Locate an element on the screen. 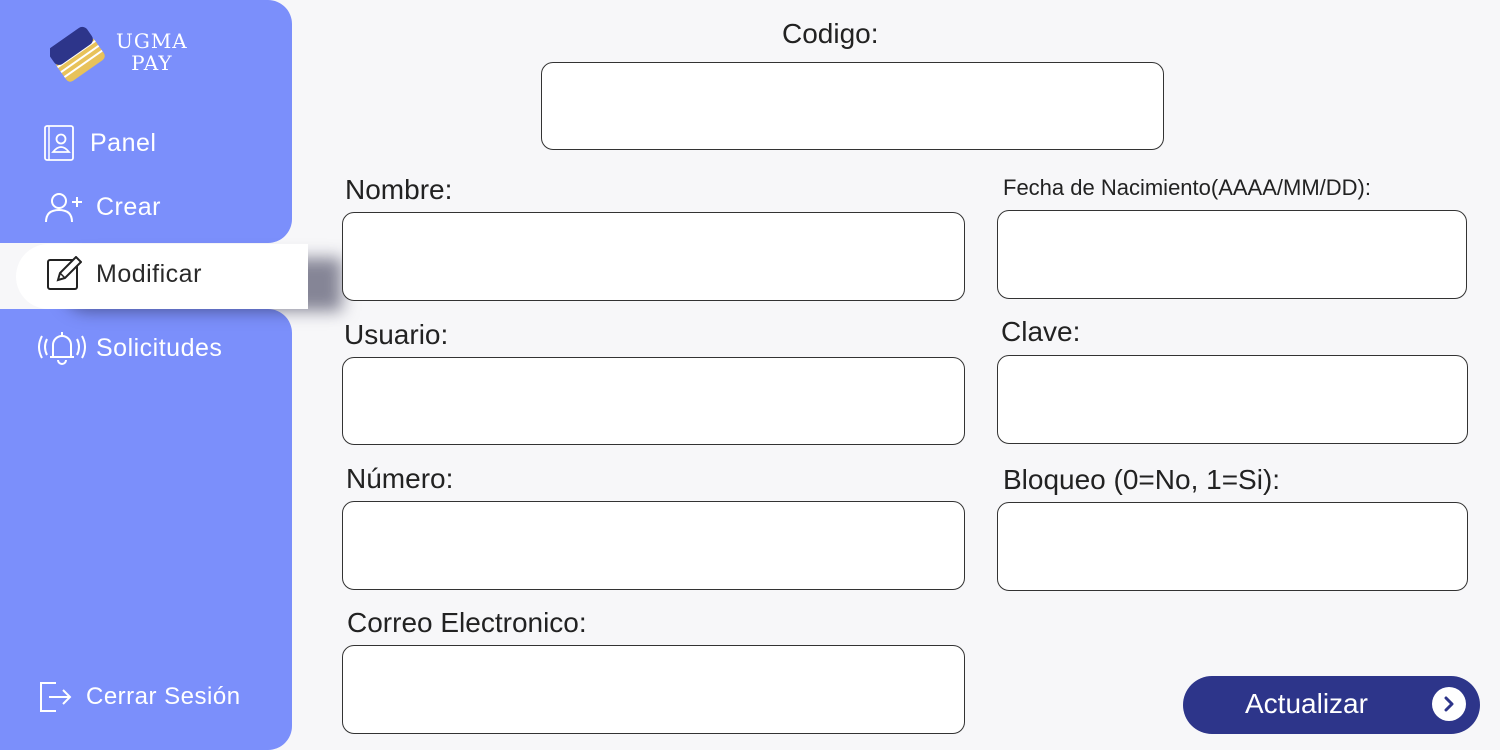  add-user-icon is located at coordinates (63, 207).